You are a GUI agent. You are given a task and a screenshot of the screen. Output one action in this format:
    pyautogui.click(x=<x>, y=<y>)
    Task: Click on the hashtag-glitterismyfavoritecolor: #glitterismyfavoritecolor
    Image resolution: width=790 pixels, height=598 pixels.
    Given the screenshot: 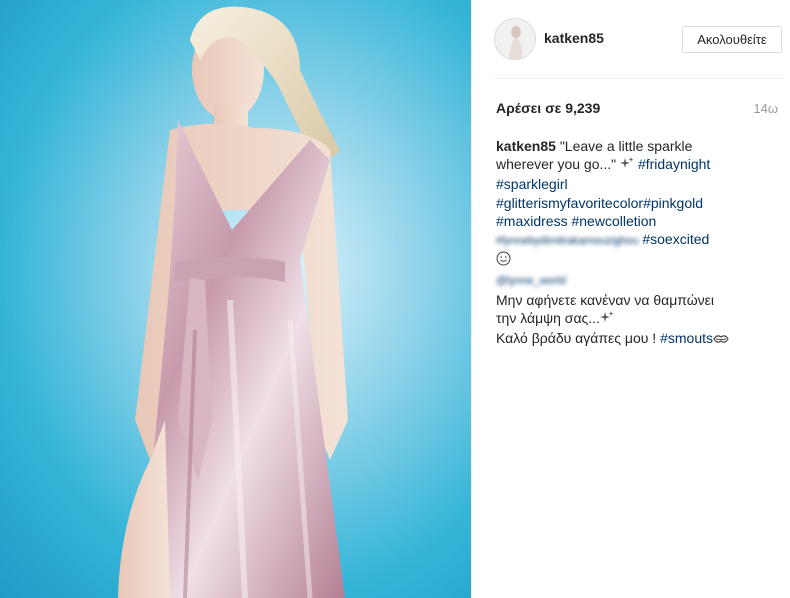 What is the action you would take?
    pyautogui.click(x=569, y=203)
    